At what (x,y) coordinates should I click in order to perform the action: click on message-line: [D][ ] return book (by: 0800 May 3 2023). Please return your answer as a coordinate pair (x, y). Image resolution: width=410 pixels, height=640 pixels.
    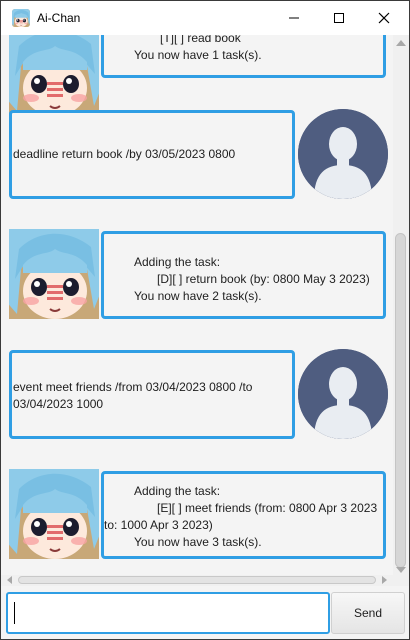
    Looking at the image, I should click on (263, 279).